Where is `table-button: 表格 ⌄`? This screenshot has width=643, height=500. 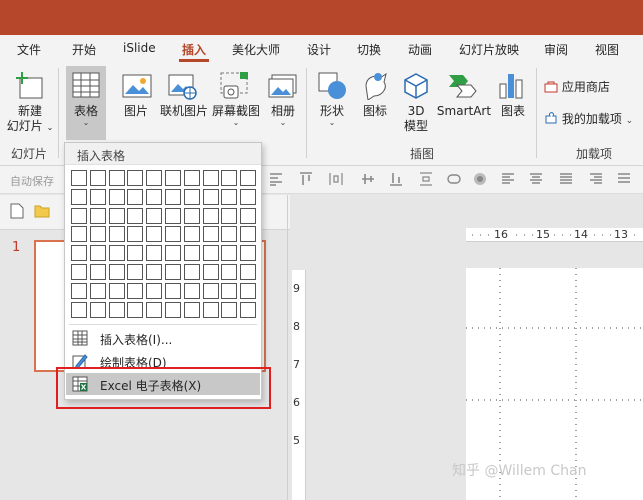 table-button: 表格 ⌄ is located at coordinates (86, 115).